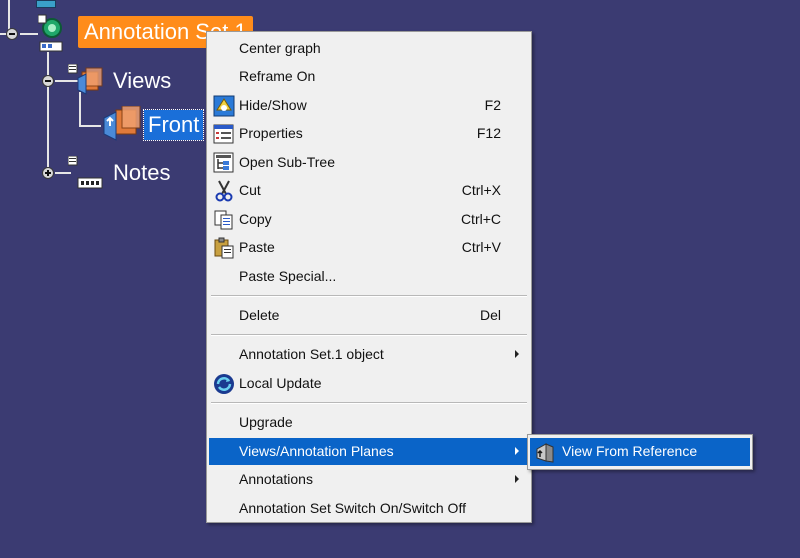  I want to click on notes-icon, so click(85, 172).